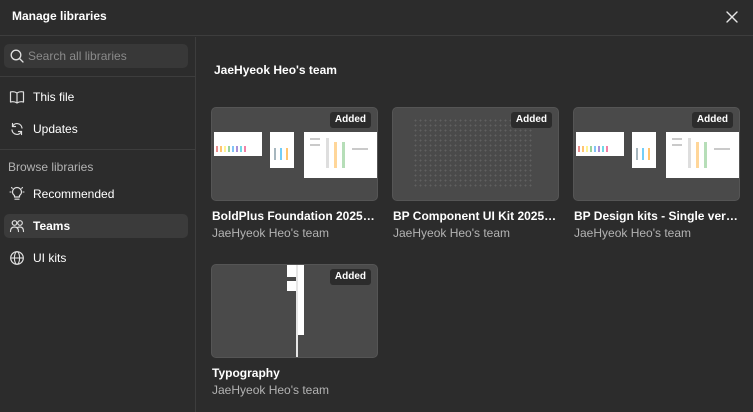 This screenshot has height=412, width=753. I want to click on sidebar-item-label: UI kits, so click(50, 258).